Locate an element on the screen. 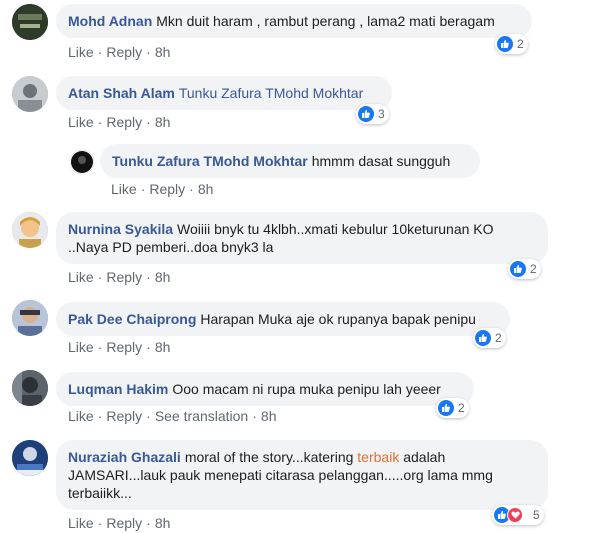 This screenshot has width=589, height=533. author-name: Mohd Adnan is located at coordinates (110, 21).